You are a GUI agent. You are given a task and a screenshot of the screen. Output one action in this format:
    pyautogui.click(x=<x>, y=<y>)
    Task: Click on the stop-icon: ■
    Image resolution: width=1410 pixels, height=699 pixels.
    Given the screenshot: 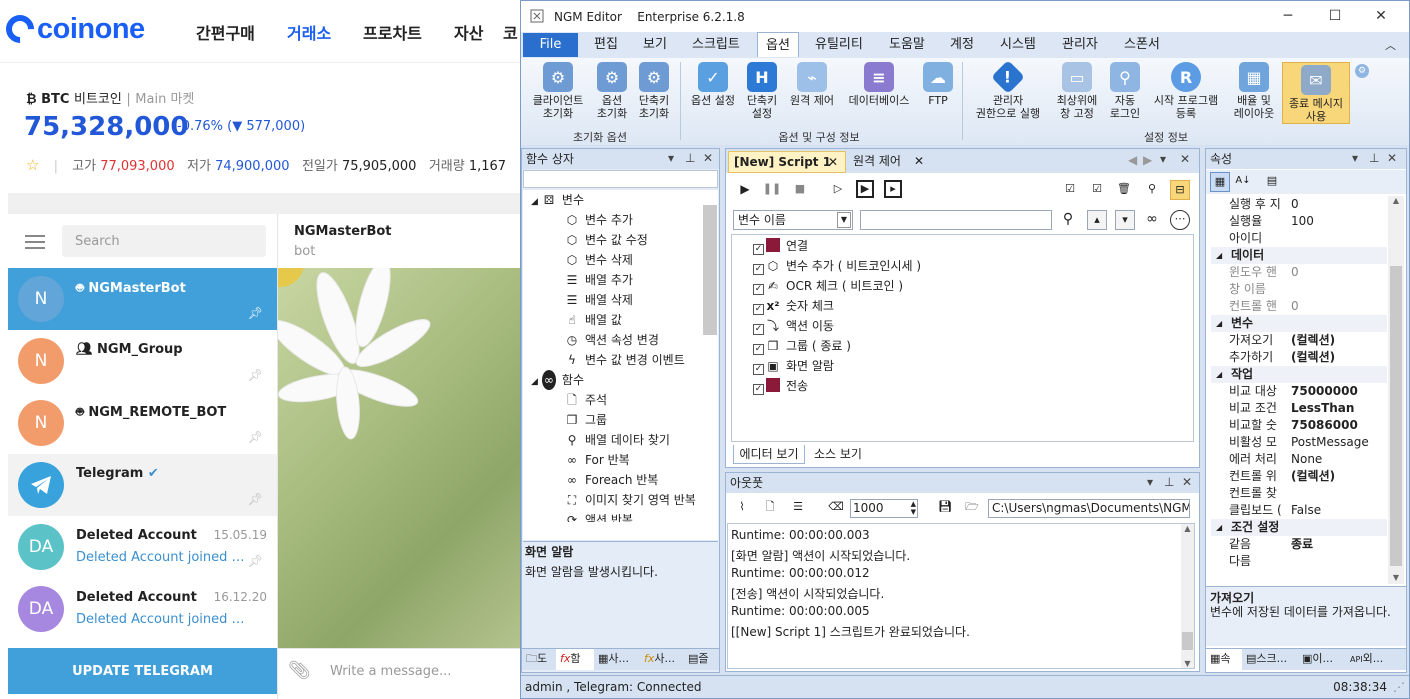 What is the action you would take?
    pyautogui.click(x=800, y=190)
    